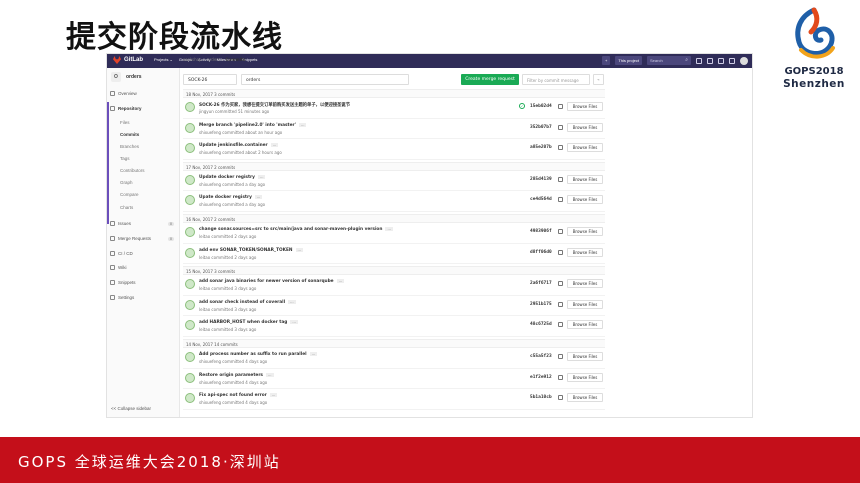 The height and width of the screenshot is (483, 860). I want to click on merge-request-icon, so click(721, 60).